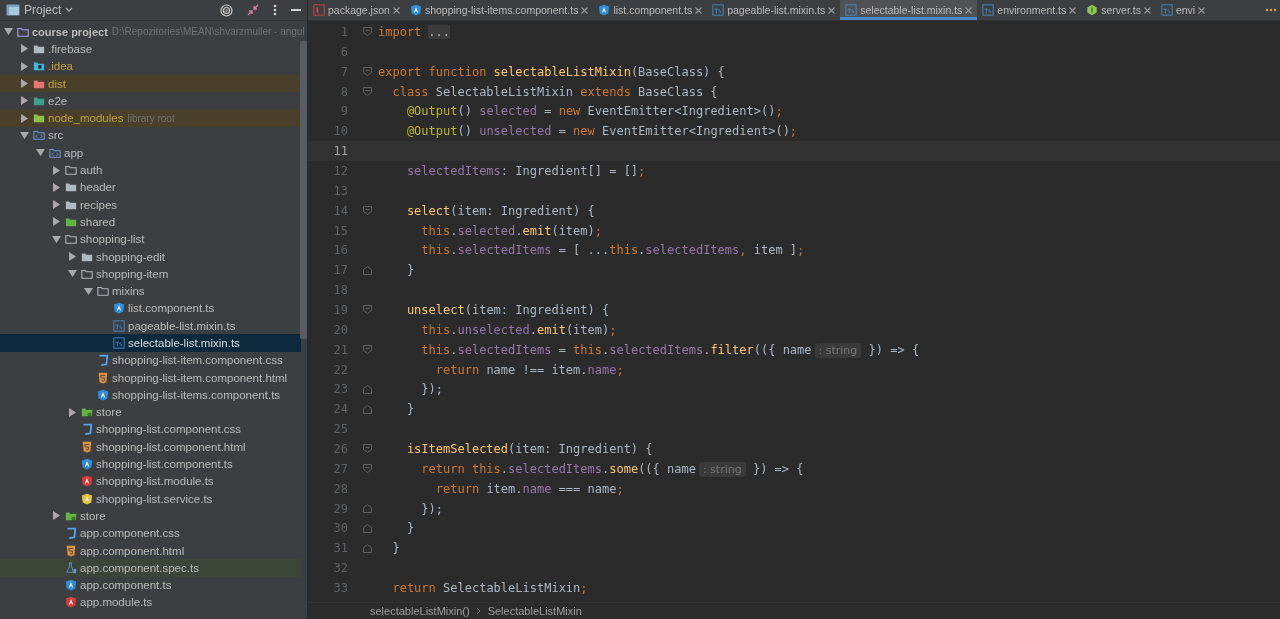 Image resolution: width=1280 pixels, height=619 pixels. Describe the element at coordinates (150, 118) in the screenshot. I see `tree-item: node_modules library root` at that location.